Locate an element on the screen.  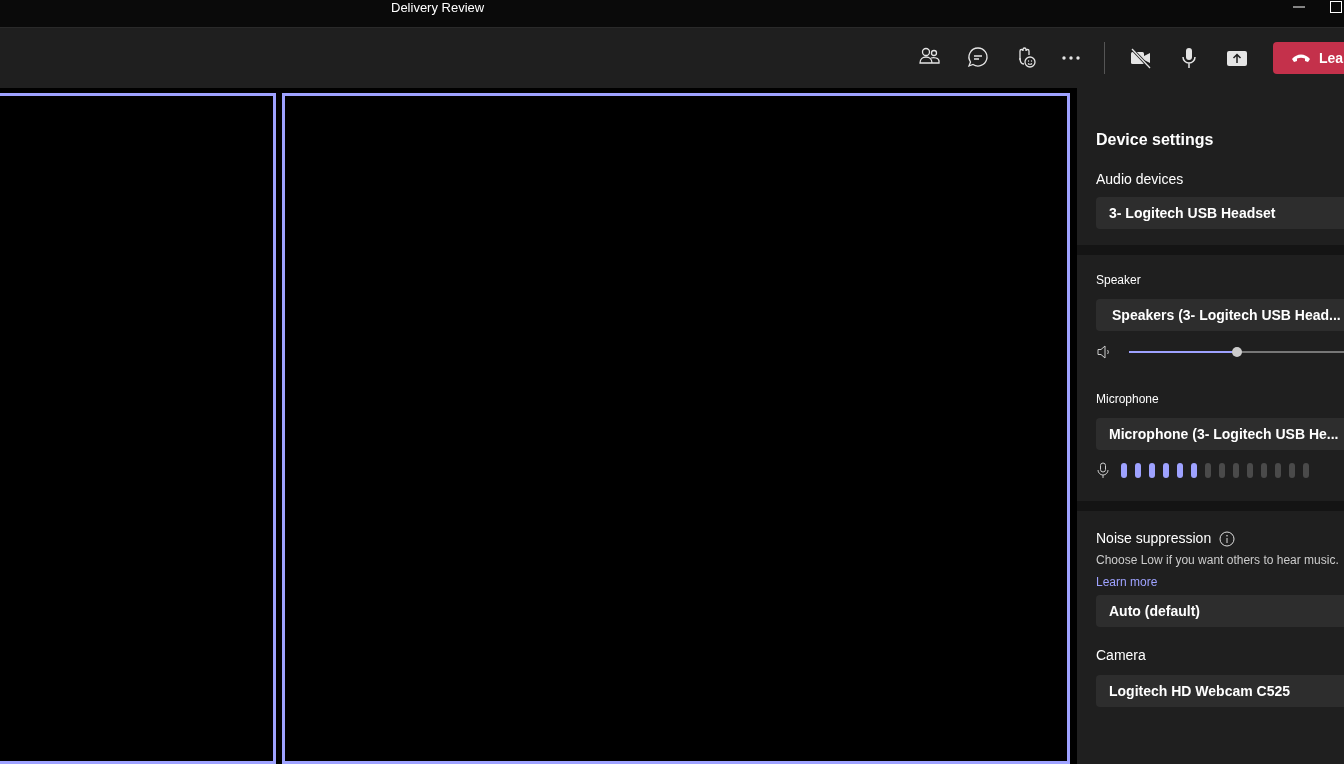
hint-text: Choose Low if you want others to hear music. is located at coordinates (1218, 560).